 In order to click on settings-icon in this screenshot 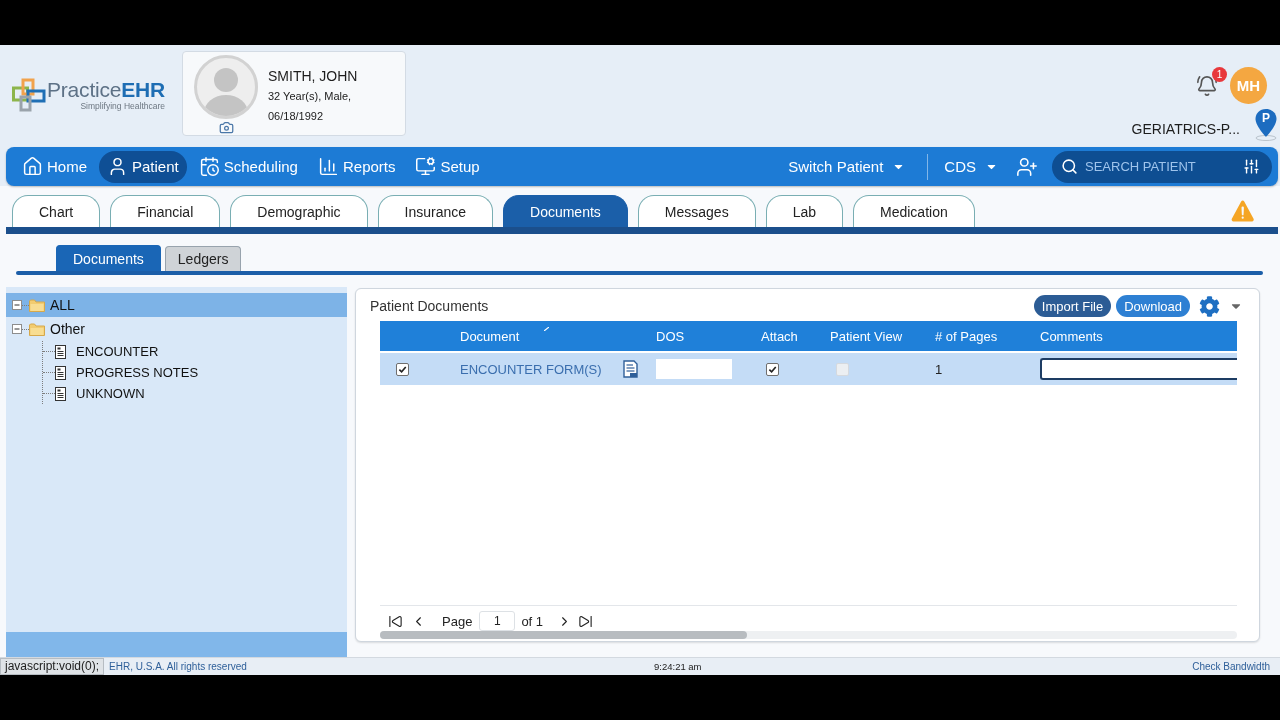, I will do `click(1209, 306)`.